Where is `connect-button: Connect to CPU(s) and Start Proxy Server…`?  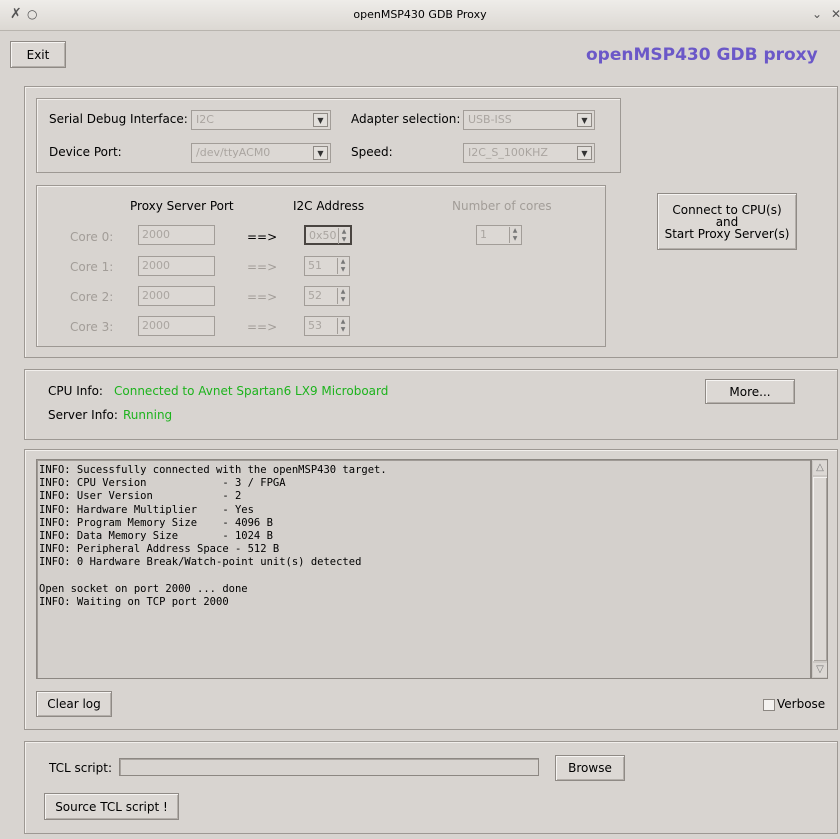 connect-button: Connect to CPU(s) and Start Proxy Server… is located at coordinates (727, 221).